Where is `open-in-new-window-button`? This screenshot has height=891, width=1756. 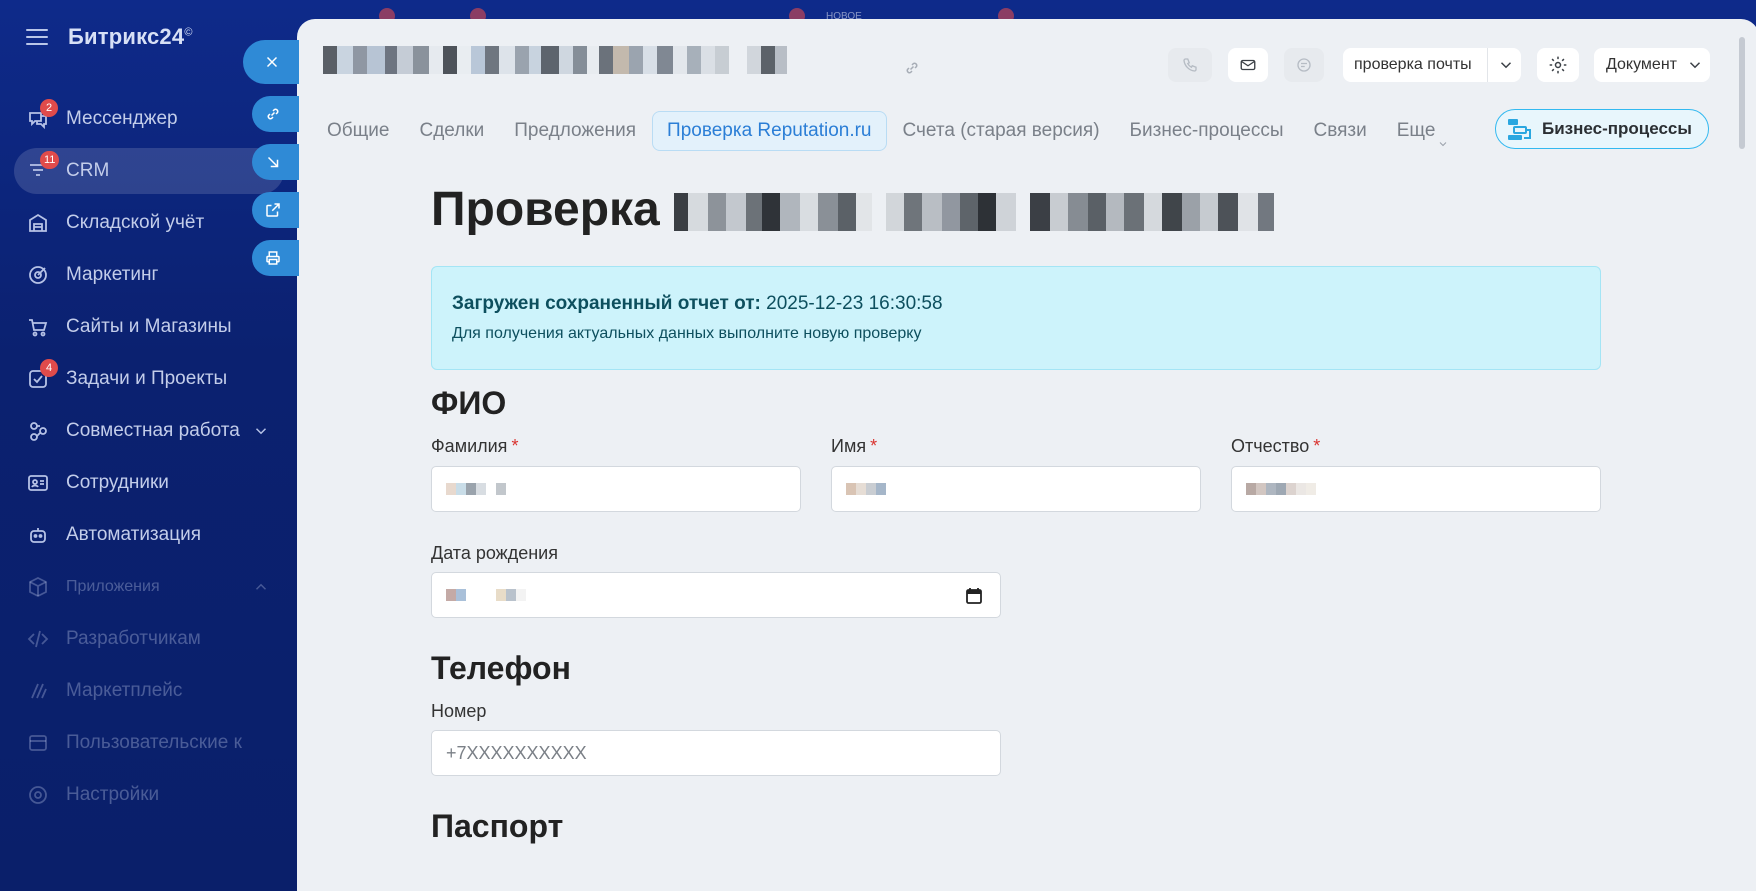
open-in-new-window-button is located at coordinates (275, 210).